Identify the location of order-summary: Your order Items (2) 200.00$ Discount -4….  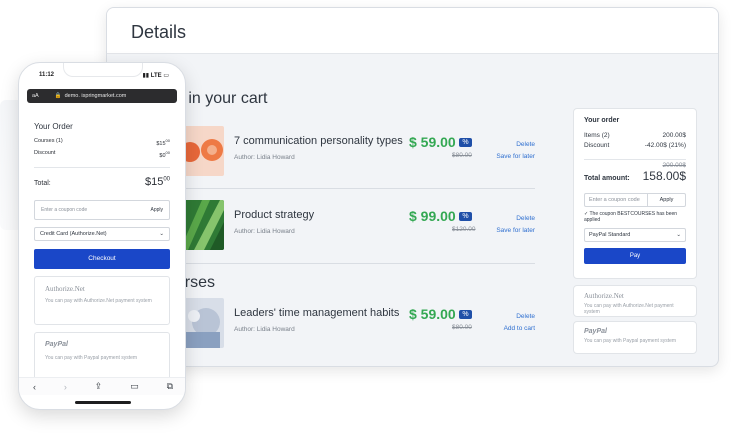
(635, 193).